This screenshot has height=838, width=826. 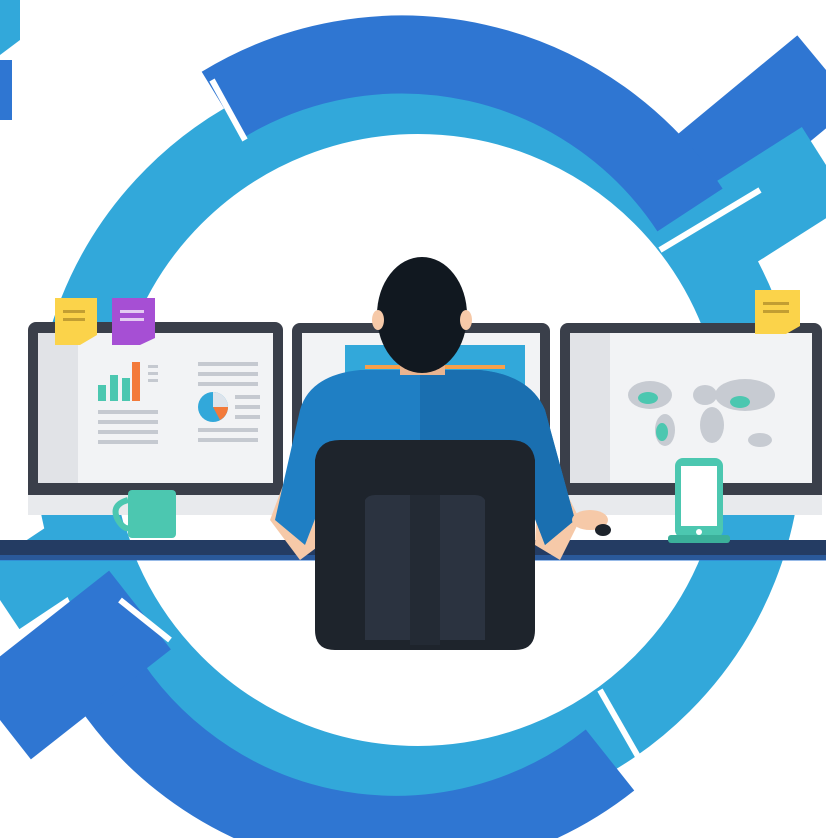 What do you see at coordinates (213, 407) in the screenshot?
I see `pie-chart-icon` at bounding box center [213, 407].